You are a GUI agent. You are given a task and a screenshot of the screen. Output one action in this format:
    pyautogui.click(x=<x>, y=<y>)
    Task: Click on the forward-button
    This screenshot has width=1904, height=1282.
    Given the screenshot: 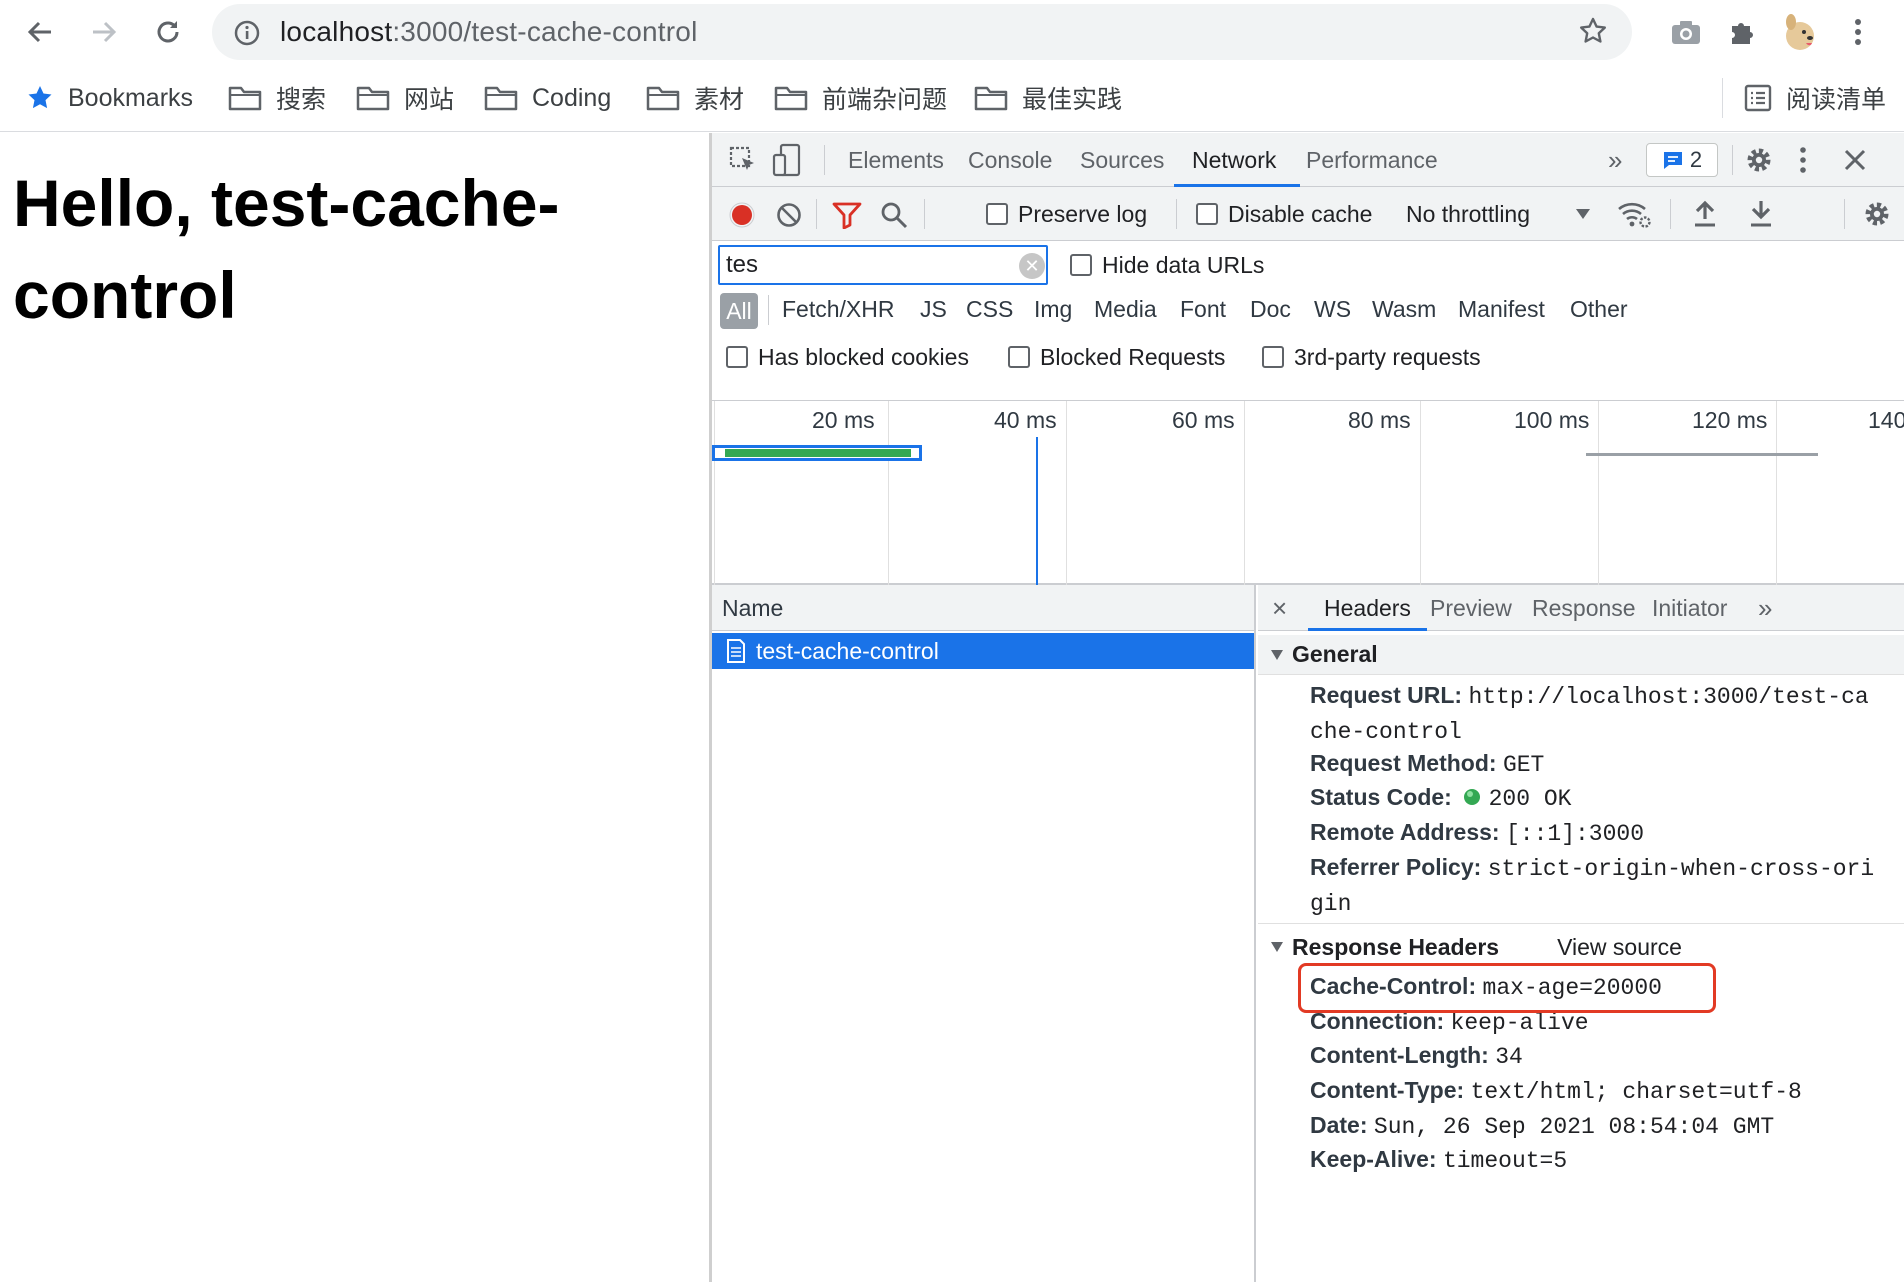 What is the action you would take?
    pyautogui.click(x=104, y=32)
    